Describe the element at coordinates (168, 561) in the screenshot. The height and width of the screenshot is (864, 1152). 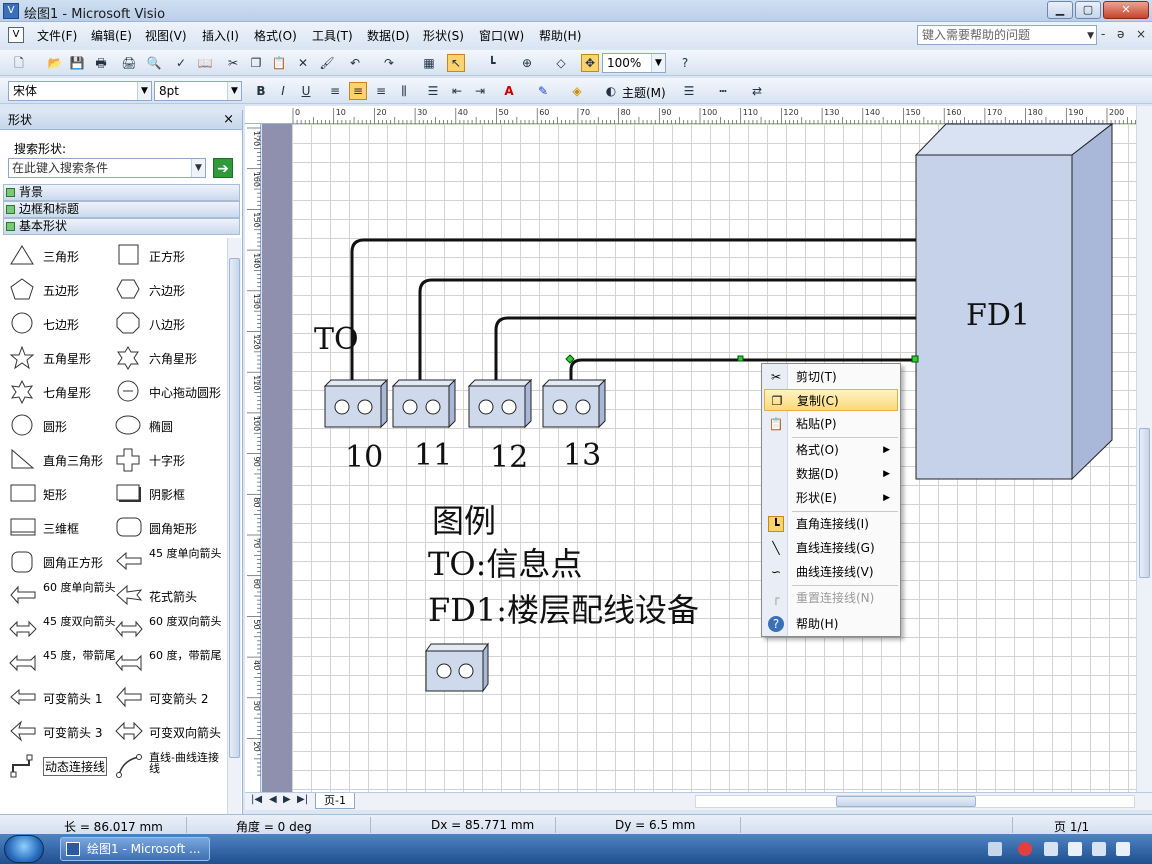
I see `shape-45-single-arrow: 45 度单向箭头` at that location.